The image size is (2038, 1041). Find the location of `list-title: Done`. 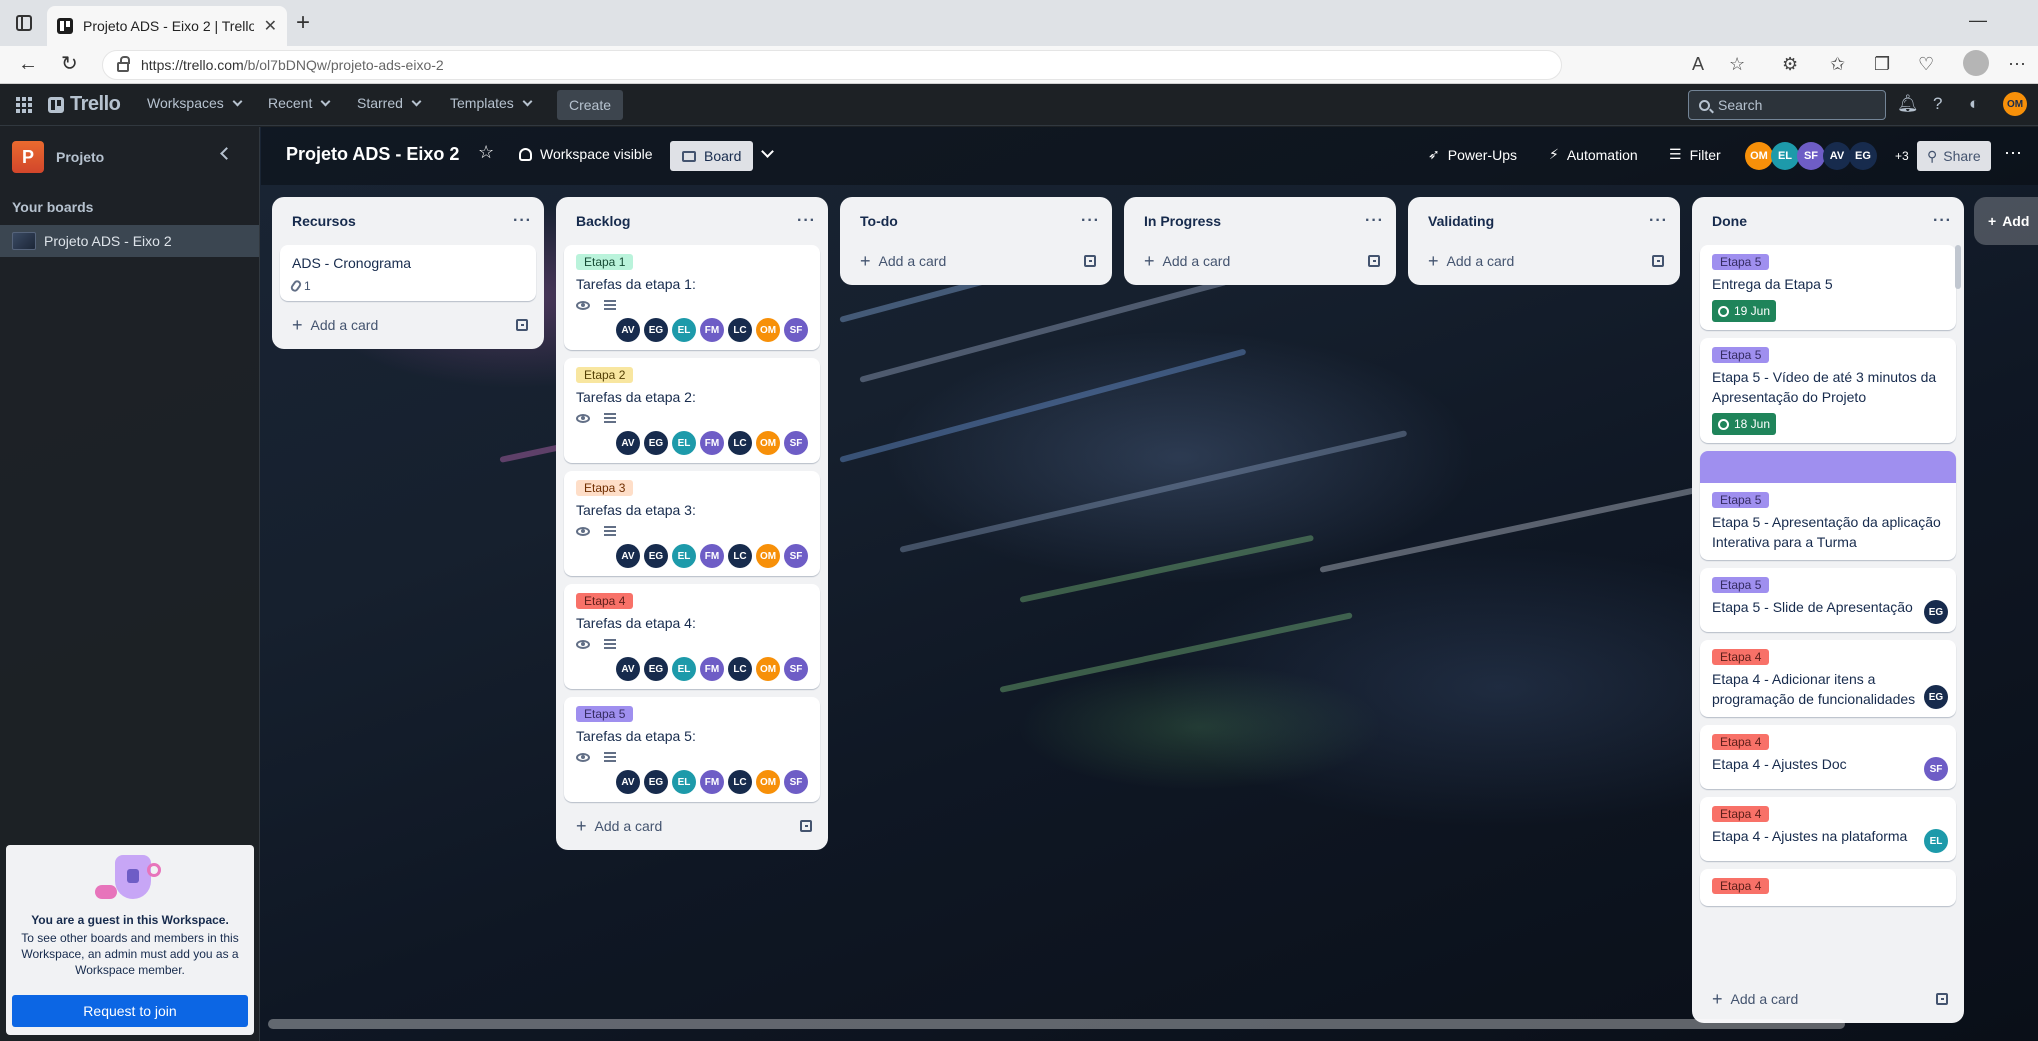

list-title: Done is located at coordinates (1729, 221).